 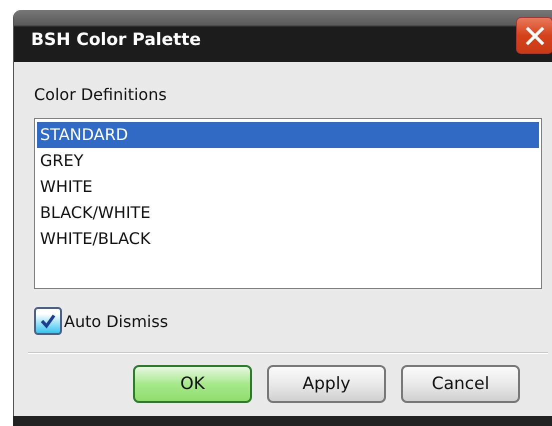 I want to click on list-item: WHITE/BLACK, so click(x=288, y=239).